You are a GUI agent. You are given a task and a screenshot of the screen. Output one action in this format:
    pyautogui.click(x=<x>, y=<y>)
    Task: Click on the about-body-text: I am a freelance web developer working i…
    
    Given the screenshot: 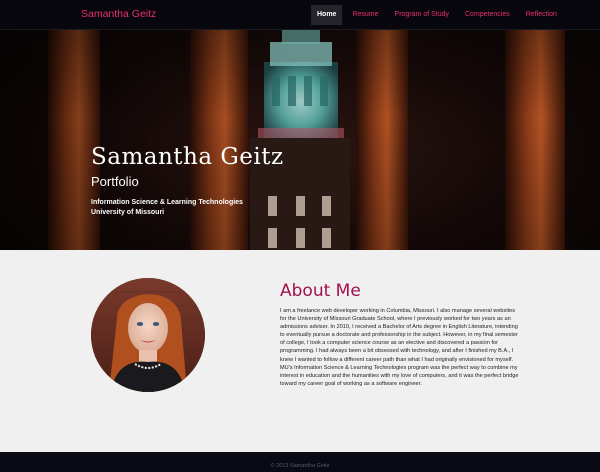 What is the action you would take?
    pyautogui.click(x=399, y=347)
    